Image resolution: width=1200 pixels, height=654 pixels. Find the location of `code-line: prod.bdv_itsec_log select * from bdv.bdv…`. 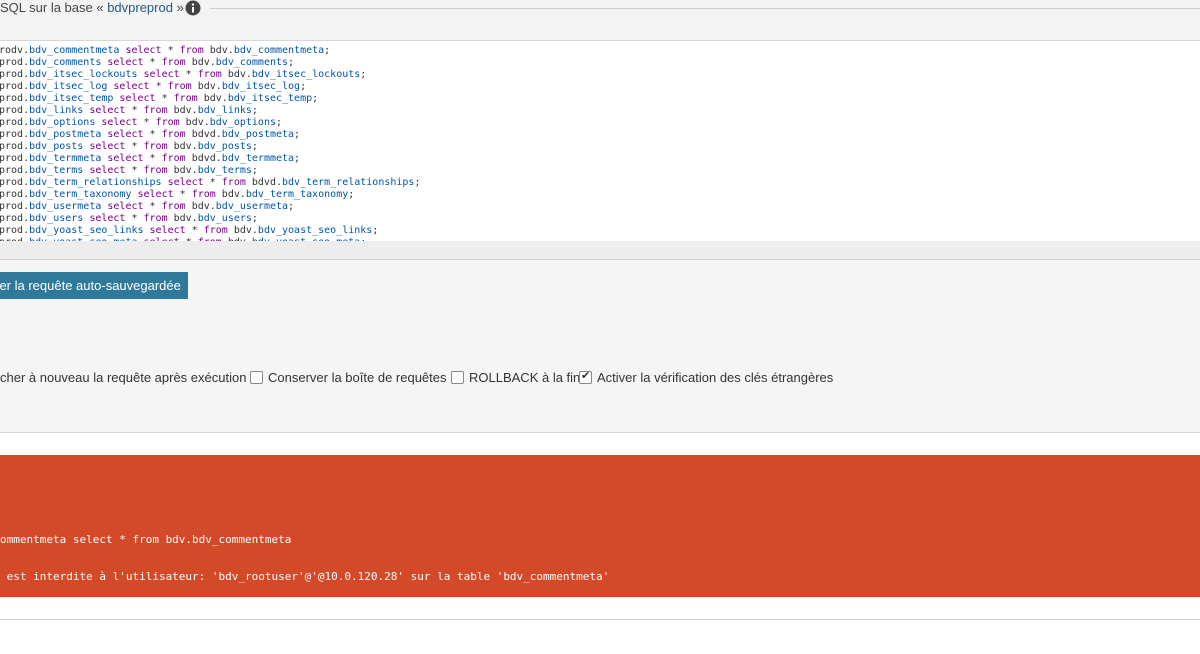

code-line: prod.bdv_itsec_log select * from bdv.bdv… is located at coordinates (599, 87).